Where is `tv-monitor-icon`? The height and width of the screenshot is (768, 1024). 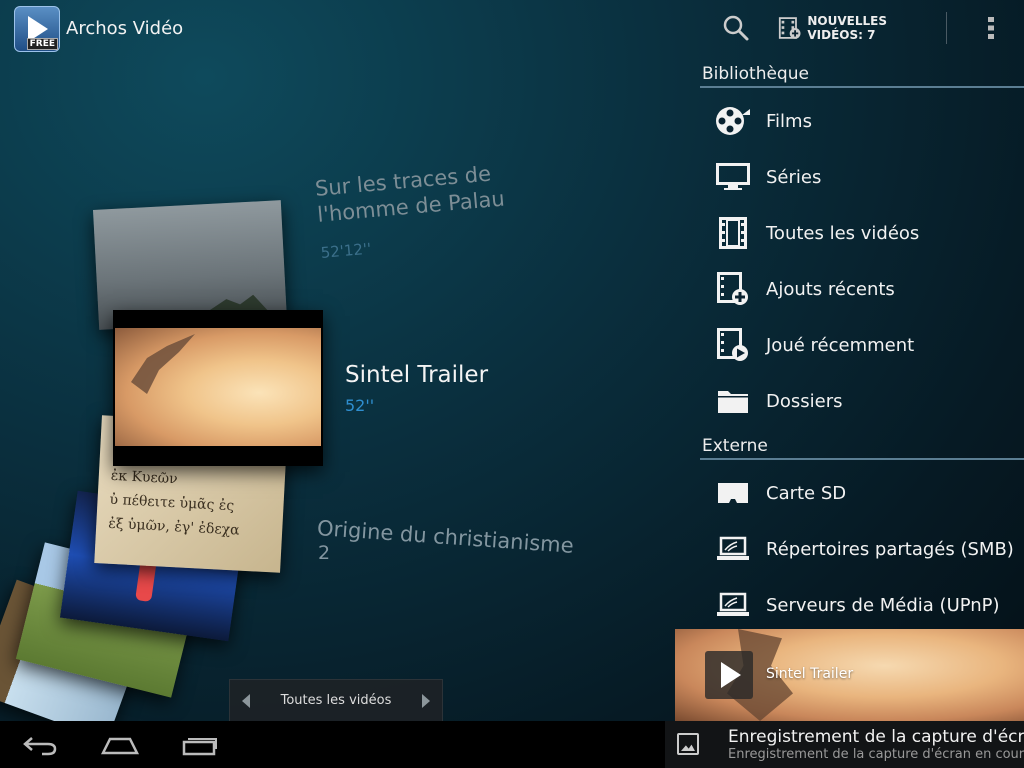
tv-monitor-icon is located at coordinates (733, 176).